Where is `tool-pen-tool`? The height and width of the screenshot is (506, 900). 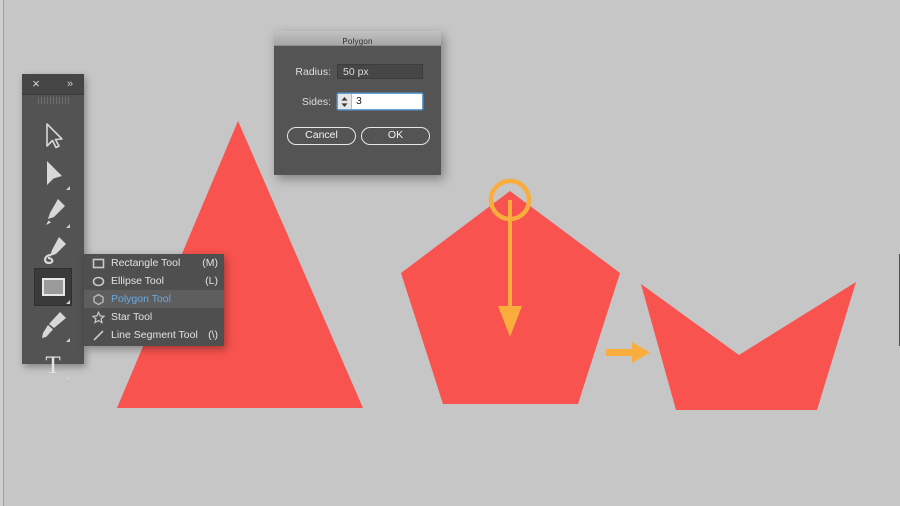
tool-pen-tool is located at coordinates (53, 211).